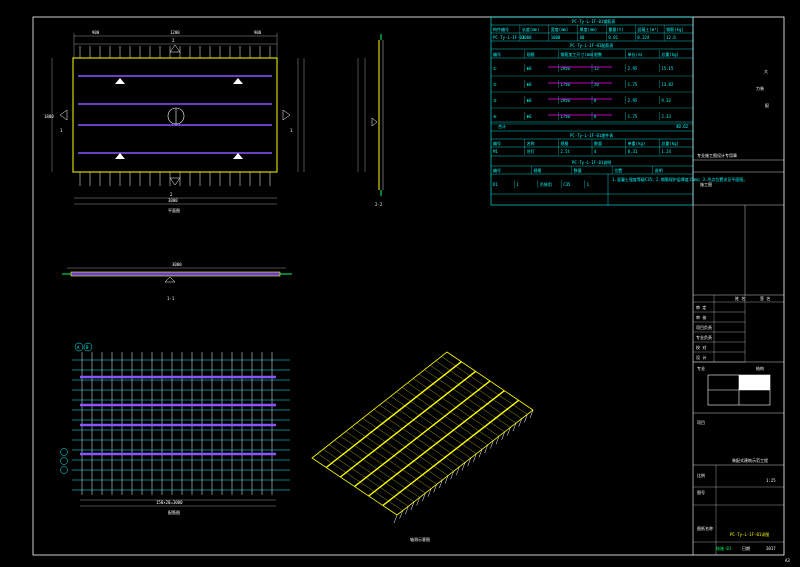  Describe the element at coordinates (258, 32) in the screenshot. I see `dim-plan-top-right: 900` at that location.